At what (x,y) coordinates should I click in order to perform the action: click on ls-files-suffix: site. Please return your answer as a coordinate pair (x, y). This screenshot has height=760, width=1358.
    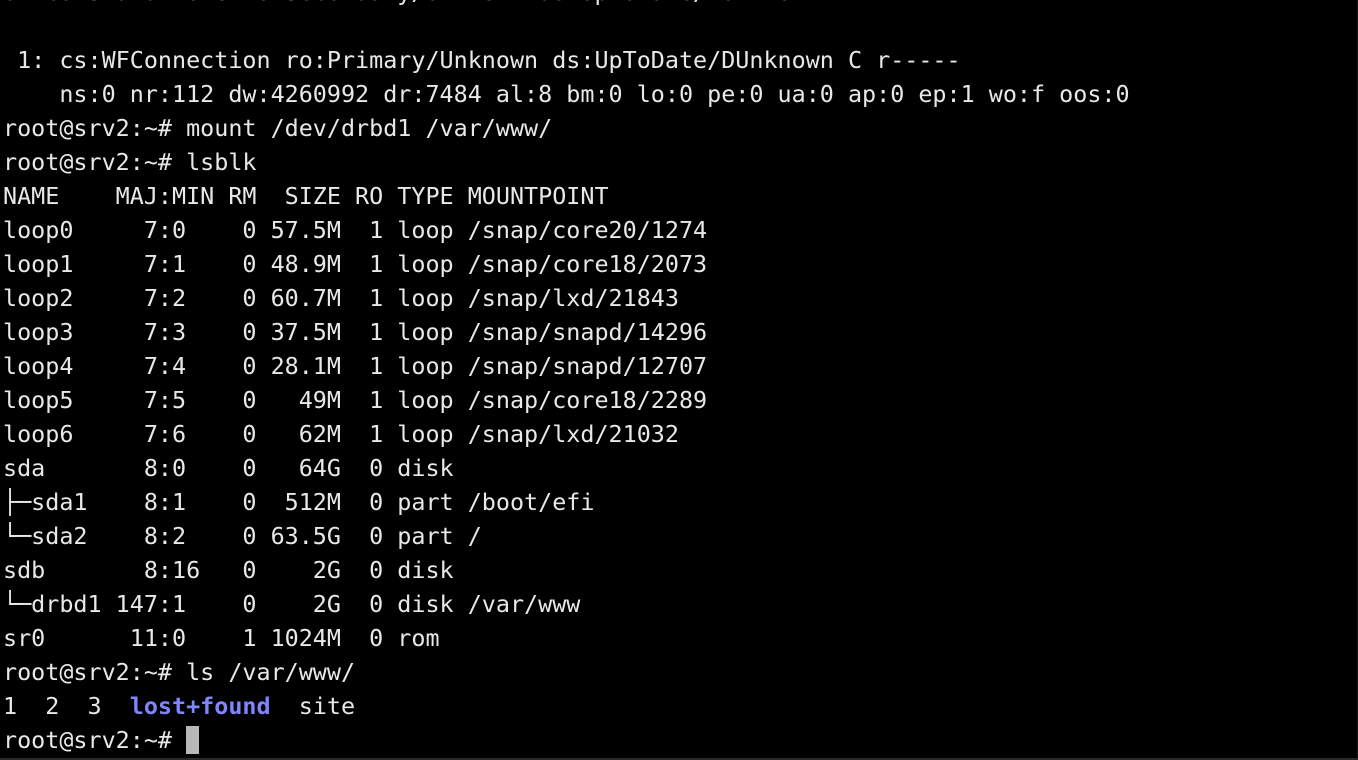
    Looking at the image, I should click on (313, 706).